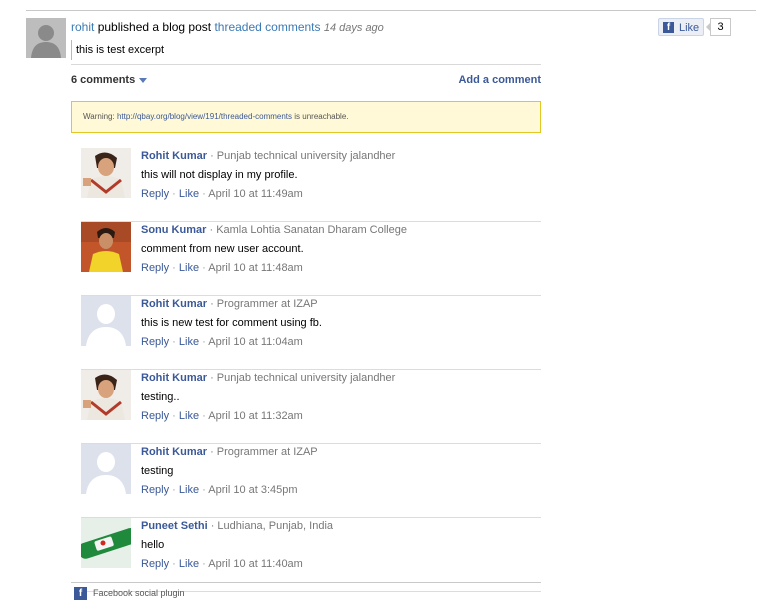  Describe the element at coordinates (689, 28) in the screenshot. I see `like-button-label: Like` at that location.